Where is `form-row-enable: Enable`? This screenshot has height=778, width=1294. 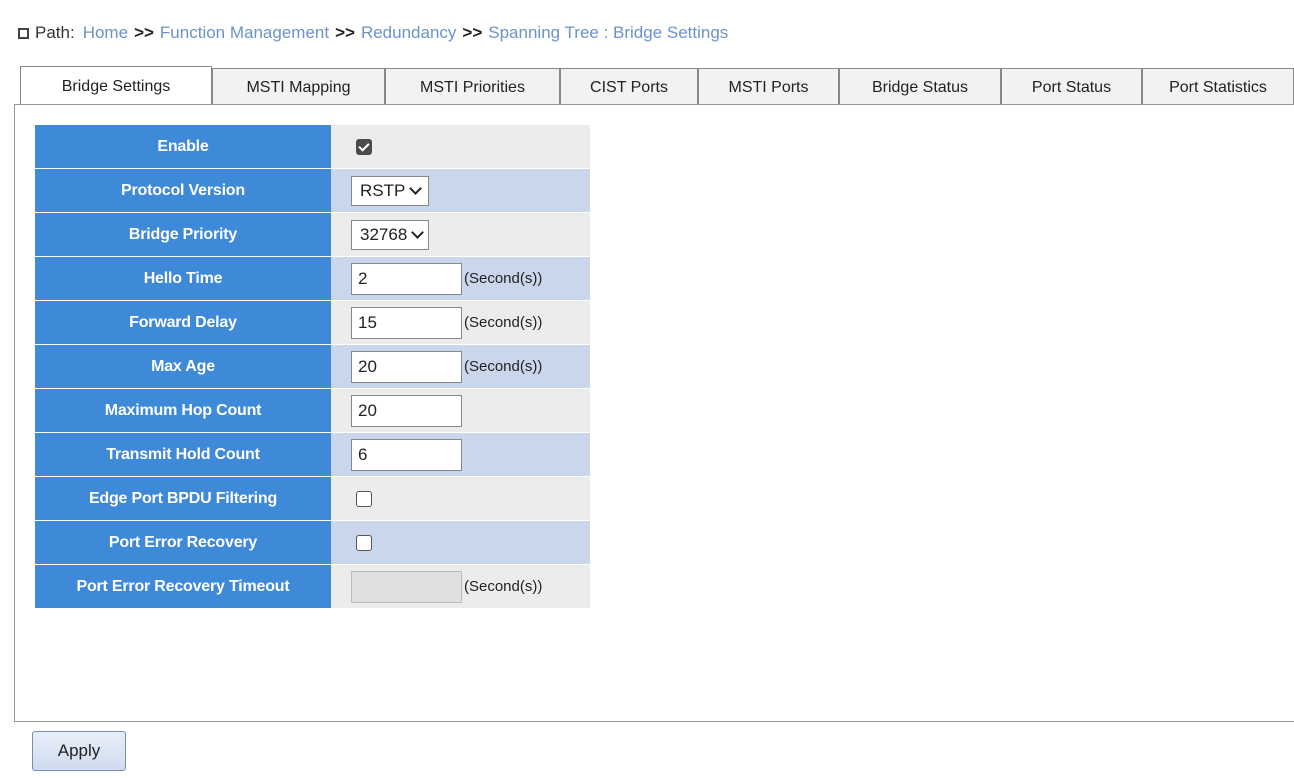
form-row-enable: Enable is located at coordinates (312, 146).